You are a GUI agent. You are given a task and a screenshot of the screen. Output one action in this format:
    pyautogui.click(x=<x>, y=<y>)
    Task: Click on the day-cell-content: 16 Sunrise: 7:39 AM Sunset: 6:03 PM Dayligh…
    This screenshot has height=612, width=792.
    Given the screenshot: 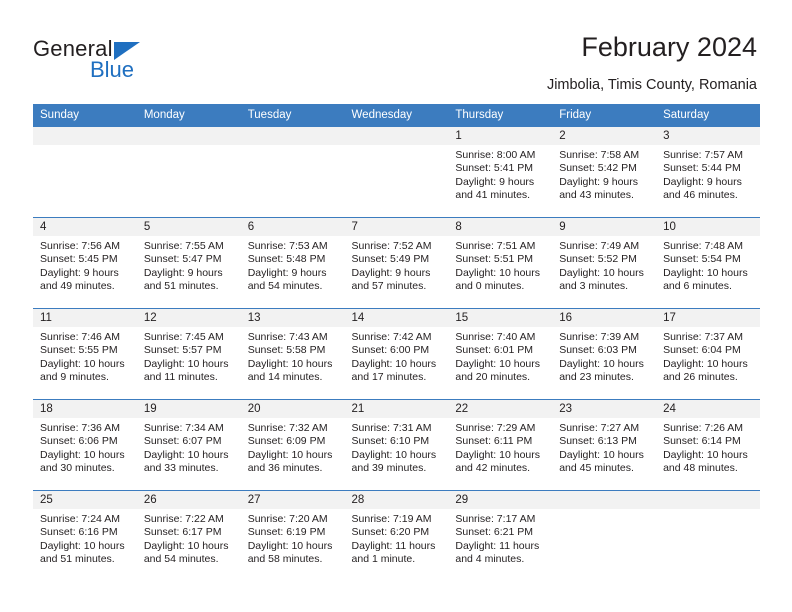 What is the action you would take?
    pyautogui.click(x=604, y=354)
    